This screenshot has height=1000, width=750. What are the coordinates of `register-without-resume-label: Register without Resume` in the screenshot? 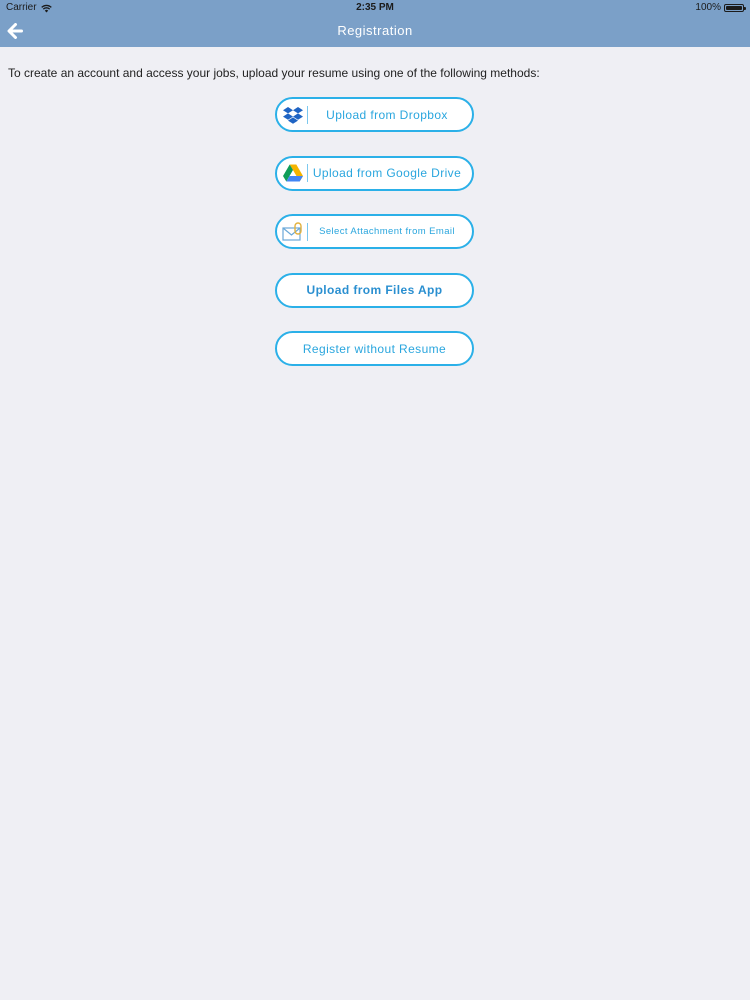 It's located at (374, 348).